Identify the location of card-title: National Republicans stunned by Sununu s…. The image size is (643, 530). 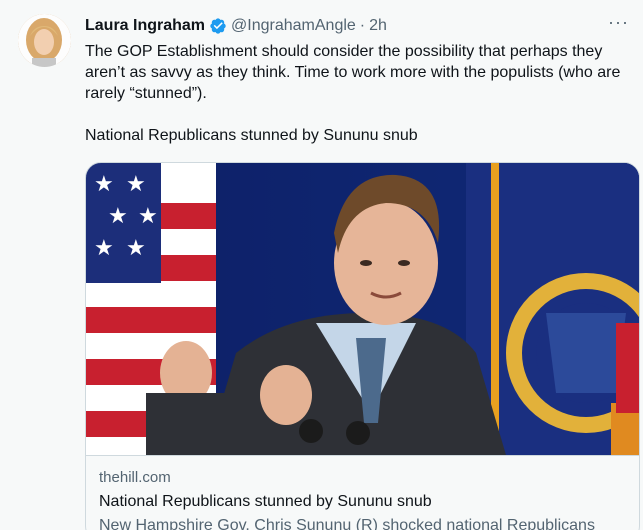
(362, 501).